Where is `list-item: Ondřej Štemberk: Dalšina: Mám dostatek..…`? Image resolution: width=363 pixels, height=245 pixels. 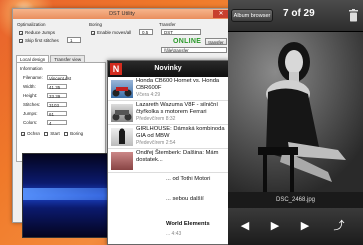
list-item: Ondřej Štemberk: Dalšina: Mám dostatek..… is located at coordinates (169, 161).